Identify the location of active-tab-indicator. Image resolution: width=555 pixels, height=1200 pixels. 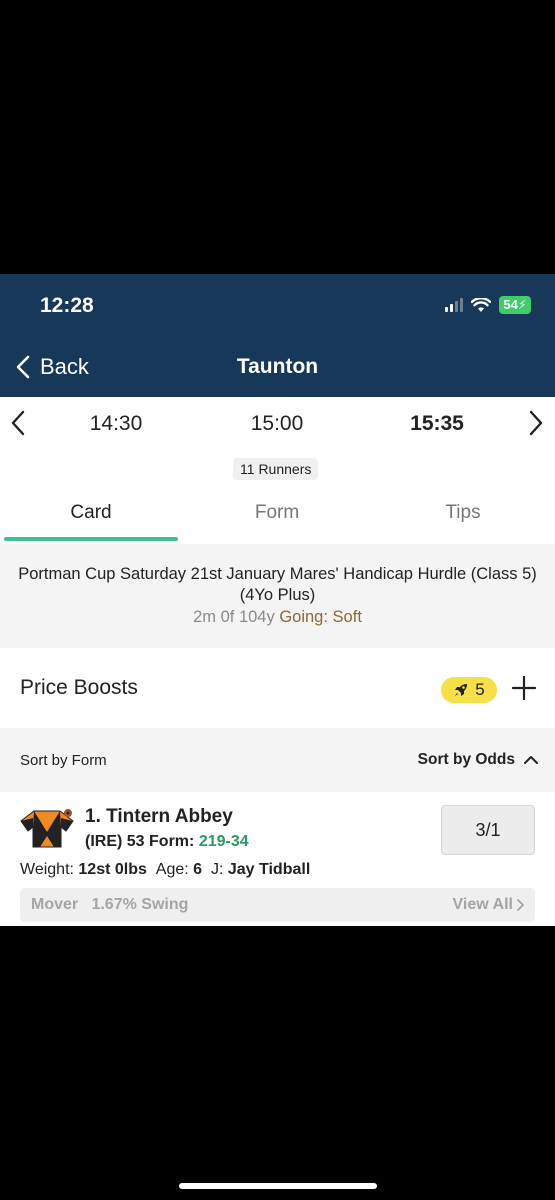
(91, 539).